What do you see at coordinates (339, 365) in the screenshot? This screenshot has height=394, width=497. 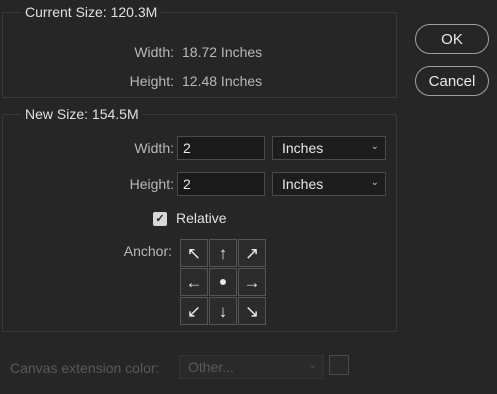 I see `color-swatch` at bounding box center [339, 365].